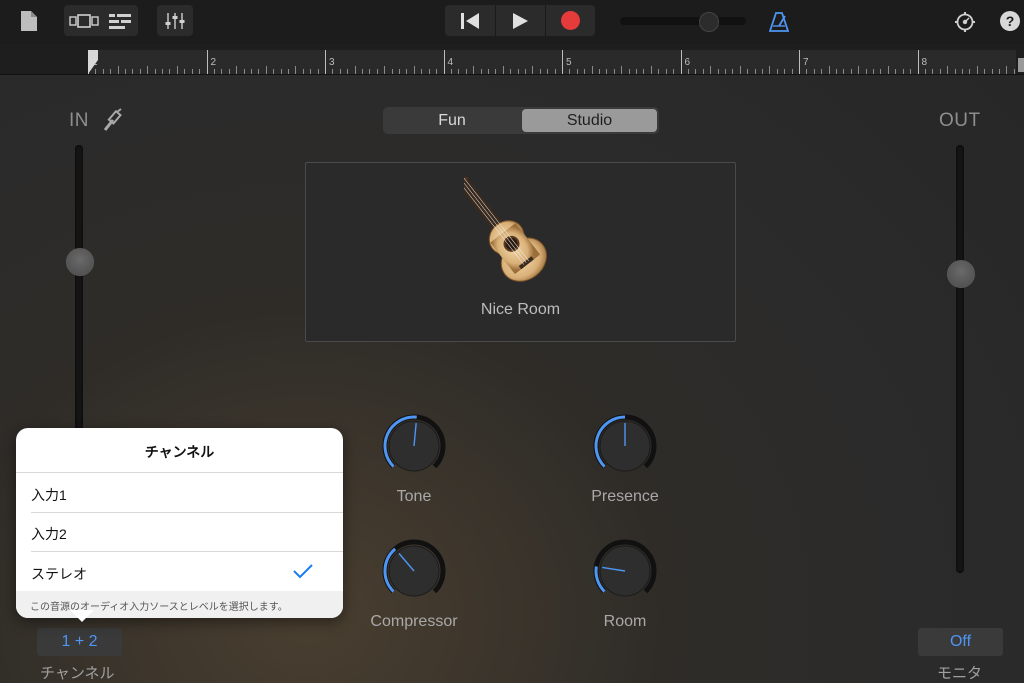 This screenshot has height=683, width=1024. What do you see at coordinates (625, 621) in the screenshot?
I see `room-label: Room` at bounding box center [625, 621].